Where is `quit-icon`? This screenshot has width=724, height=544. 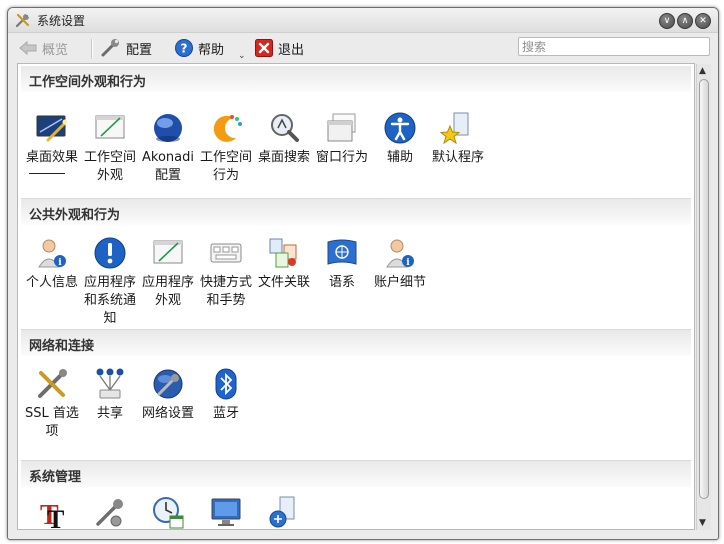
quit-icon is located at coordinates (264, 48).